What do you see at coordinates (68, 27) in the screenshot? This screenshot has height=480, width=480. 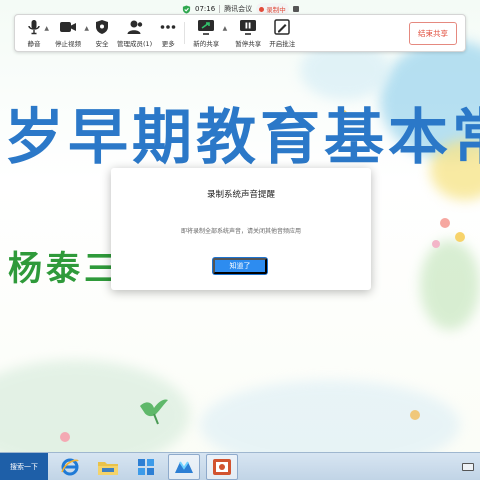 I see `video-camera-icon` at bounding box center [68, 27].